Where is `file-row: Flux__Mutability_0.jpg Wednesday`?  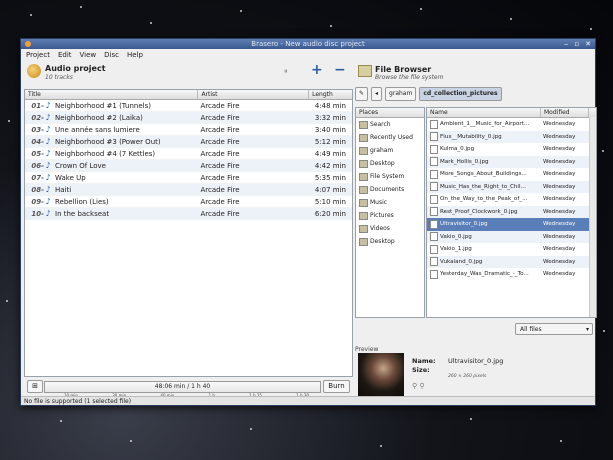
file-row: Flux__Mutability_0.jpg Wednesday is located at coordinates (511, 136).